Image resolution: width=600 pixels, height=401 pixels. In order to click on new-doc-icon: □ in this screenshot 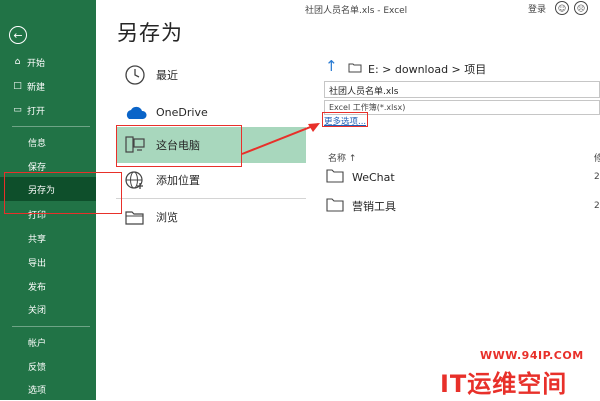, I will do `click(17, 86)`.